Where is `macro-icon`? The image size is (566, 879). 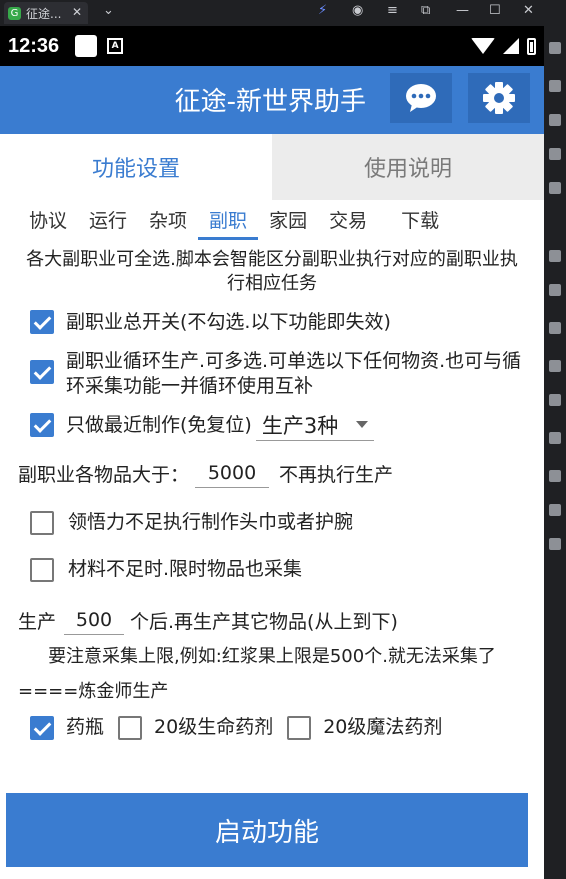
macro-icon is located at coordinates (555, 290).